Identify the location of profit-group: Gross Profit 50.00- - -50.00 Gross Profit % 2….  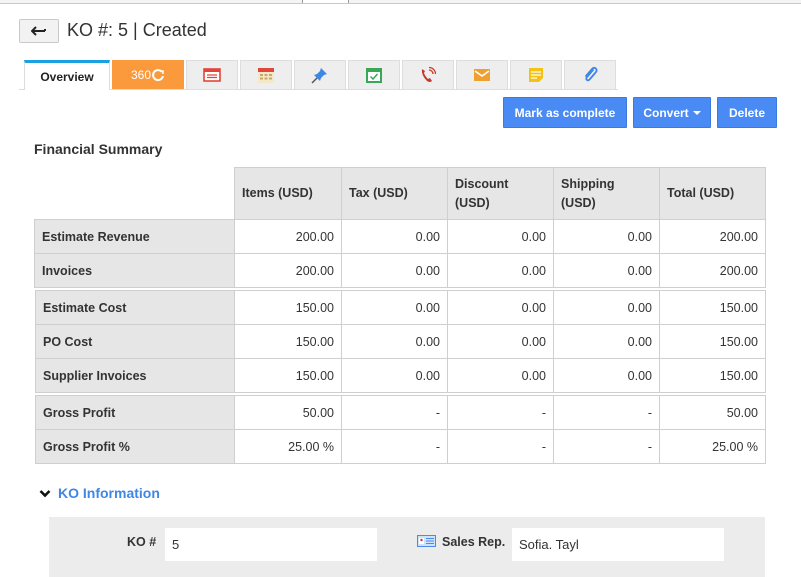
(400, 429).